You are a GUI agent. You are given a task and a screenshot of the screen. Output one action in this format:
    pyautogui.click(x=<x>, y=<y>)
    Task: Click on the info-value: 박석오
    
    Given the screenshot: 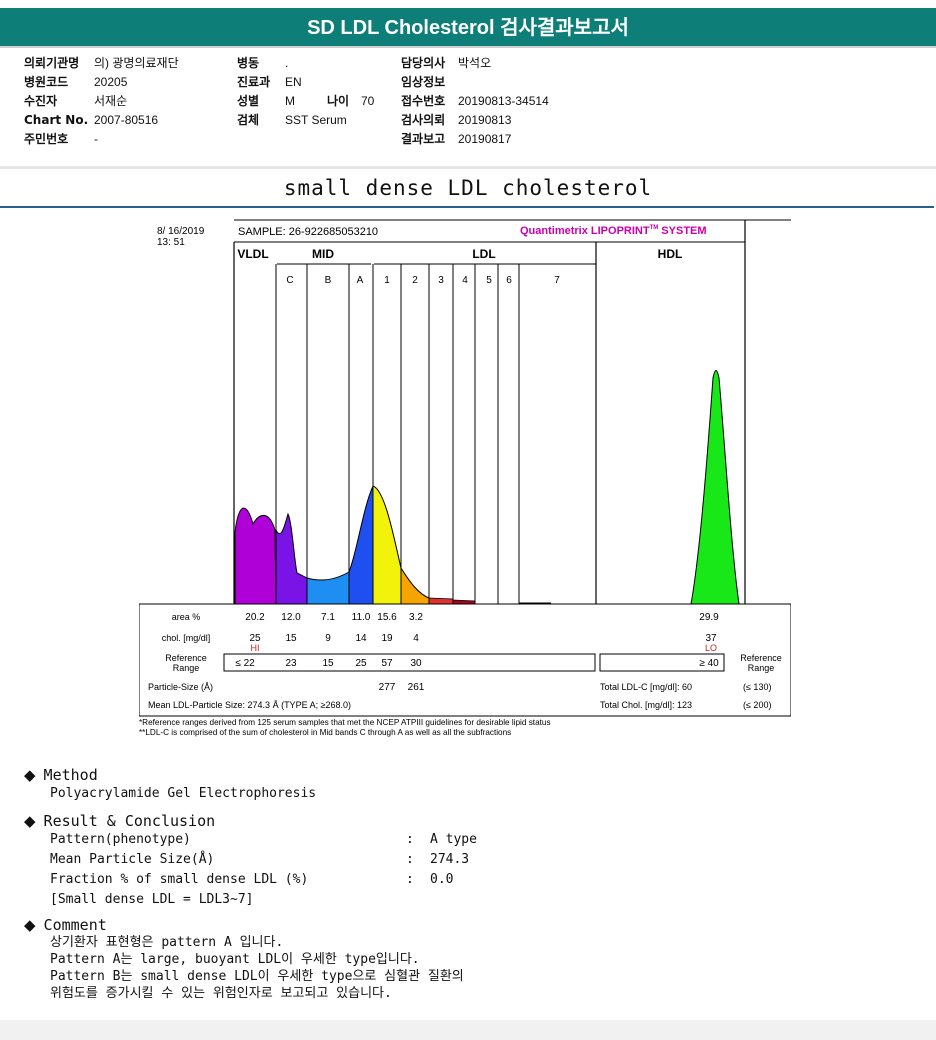 What is the action you would take?
    pyautogui.click(x=475, y=63)
    